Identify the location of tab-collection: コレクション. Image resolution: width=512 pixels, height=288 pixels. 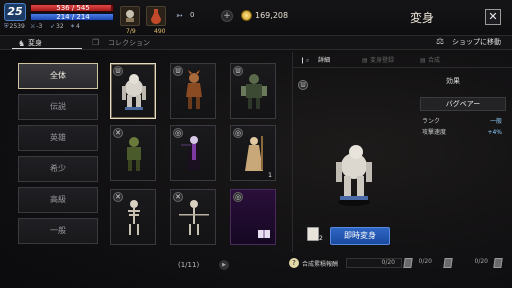
(136, 43).